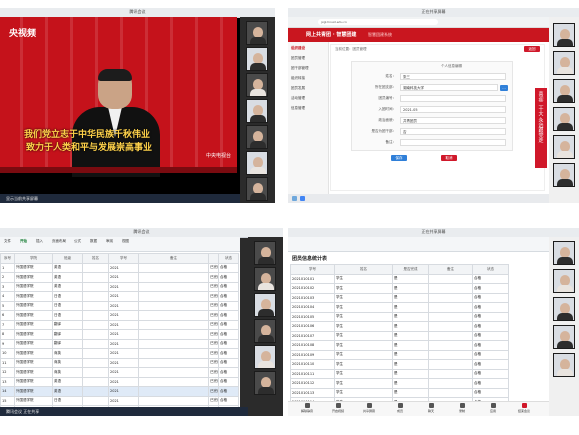  Describe the element at coordinates (67, 381) in the screenshot. I see `table-cell: 英语` at that location.